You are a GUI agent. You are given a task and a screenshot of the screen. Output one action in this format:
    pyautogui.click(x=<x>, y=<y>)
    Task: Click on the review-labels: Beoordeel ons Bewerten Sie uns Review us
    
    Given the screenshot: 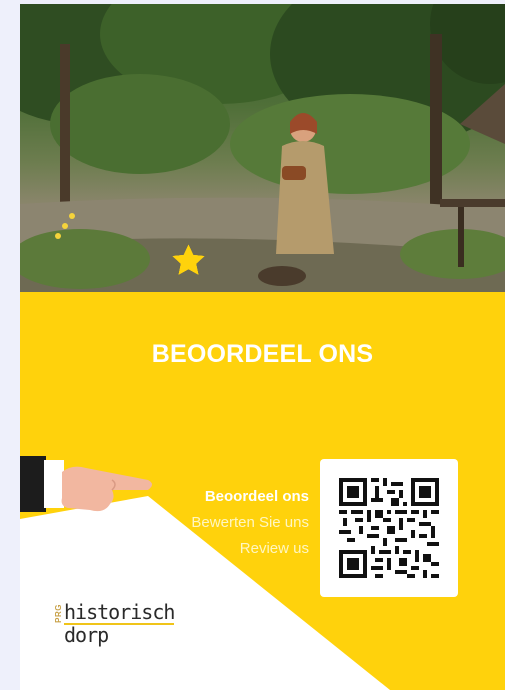 What is the action you would take?
    pyautogui.click(x=250, y=523)
    